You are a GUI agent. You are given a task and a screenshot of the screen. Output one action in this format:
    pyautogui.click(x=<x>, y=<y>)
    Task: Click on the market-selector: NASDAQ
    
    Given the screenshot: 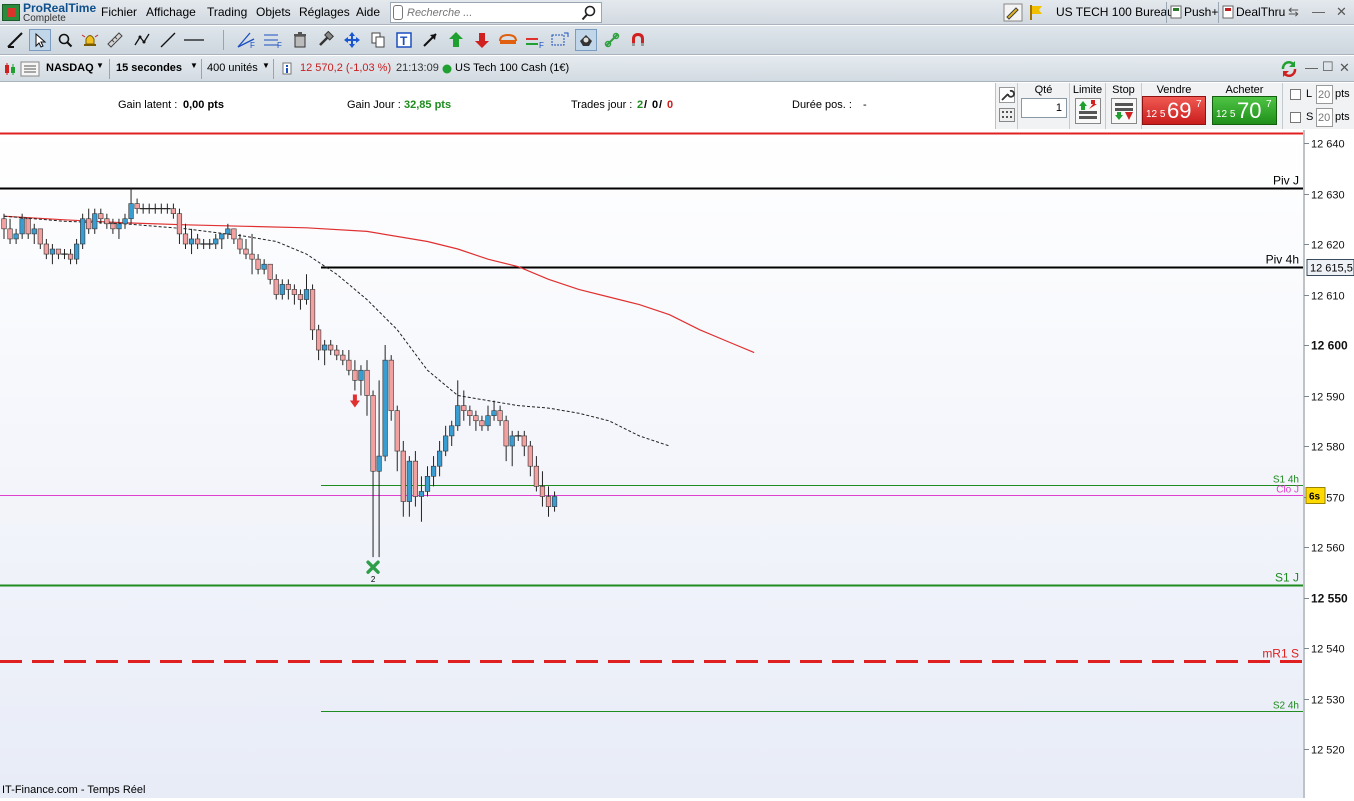 What is the action you would take?
    pyautogui.click(x=70, y=68)
    